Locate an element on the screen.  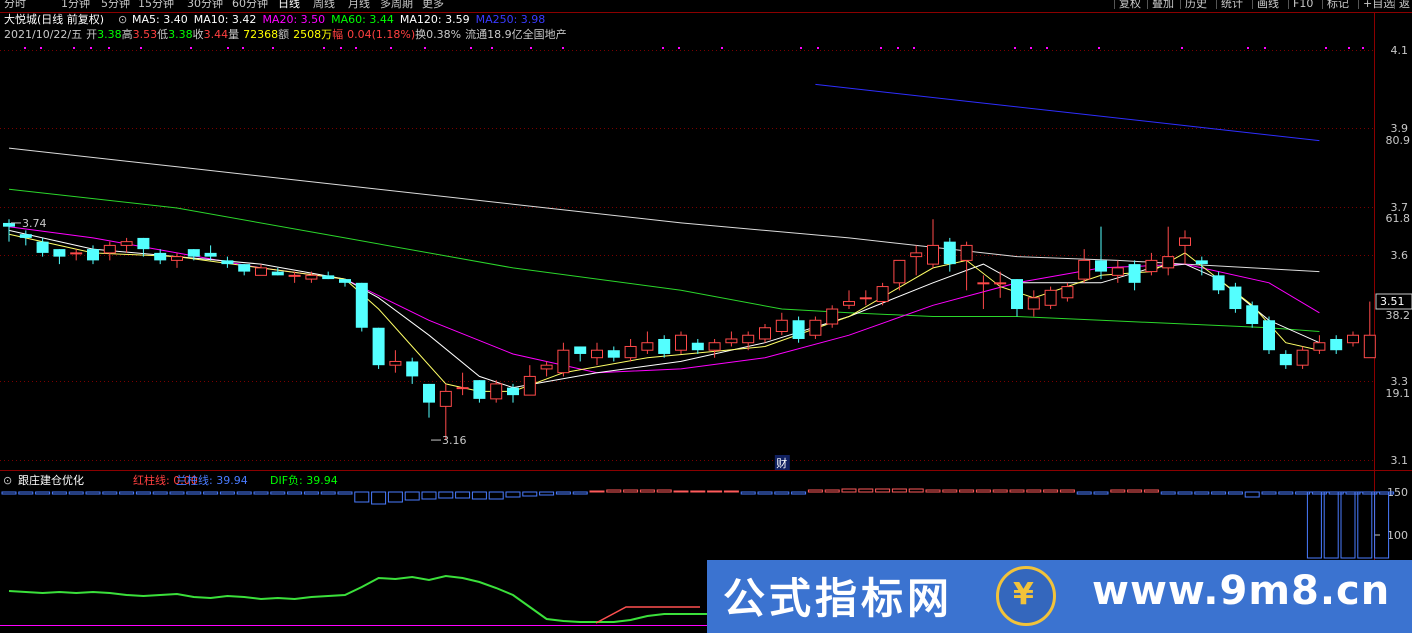
annotation-label: 3.74 is located at coordinates (34, 223).